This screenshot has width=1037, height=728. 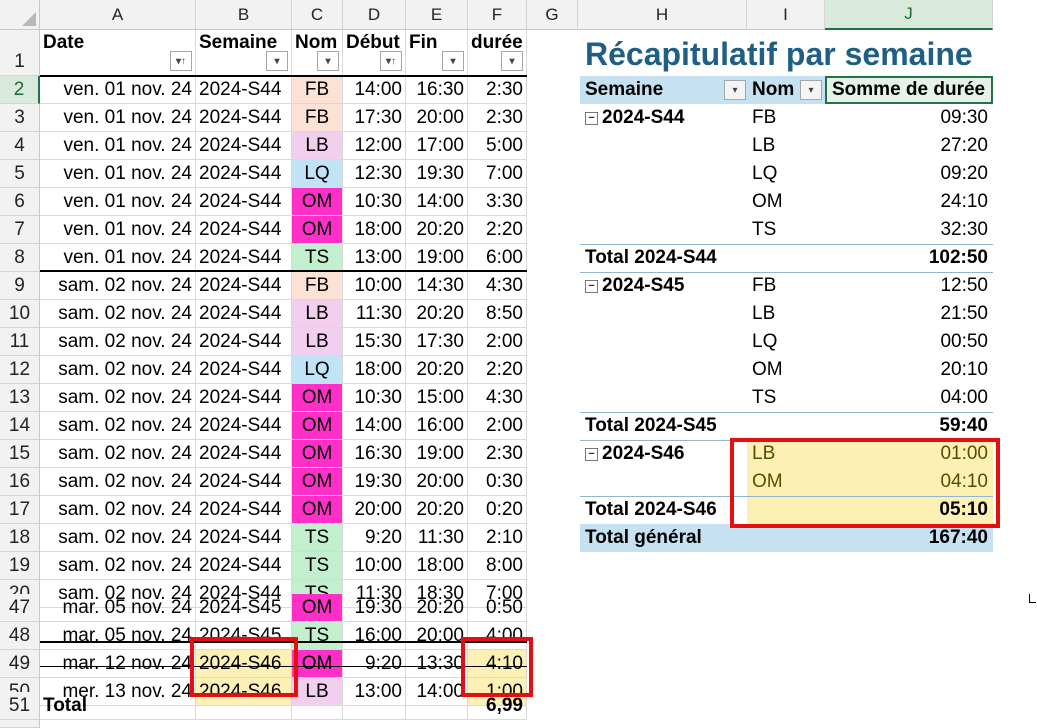 I want to click on pivot-group-week: −2024-S44, so click(x=663, y=118).